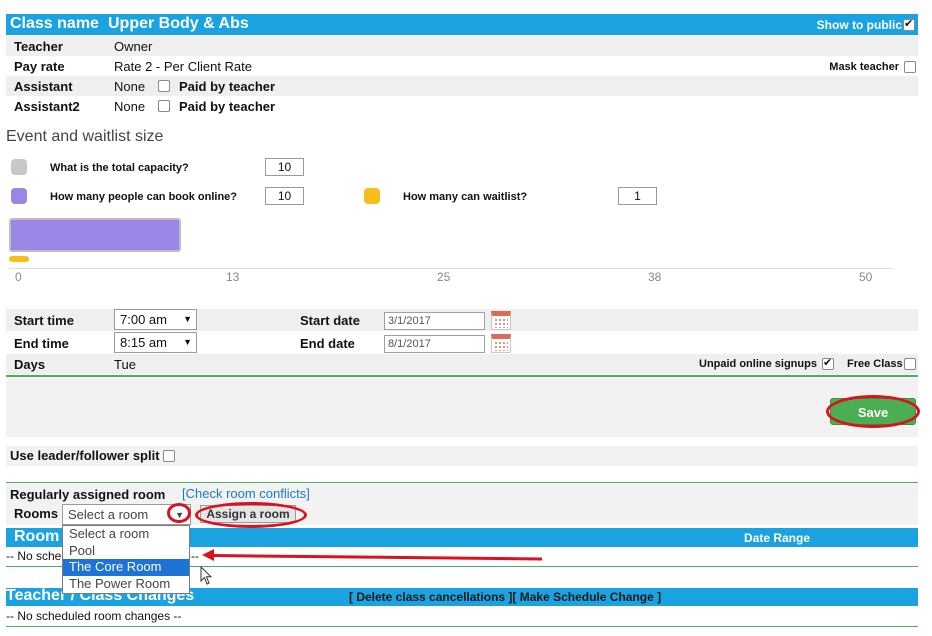  What do you see at coordinates (206, 575) in the screenshot?
I see `mouse-cursor-icon` at bounding box center [206, 575].